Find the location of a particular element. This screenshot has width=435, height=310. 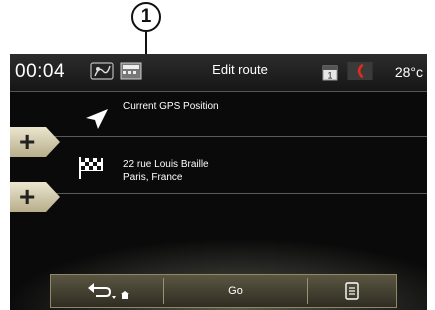

go-button: Go is located at coordinates (235, 291).